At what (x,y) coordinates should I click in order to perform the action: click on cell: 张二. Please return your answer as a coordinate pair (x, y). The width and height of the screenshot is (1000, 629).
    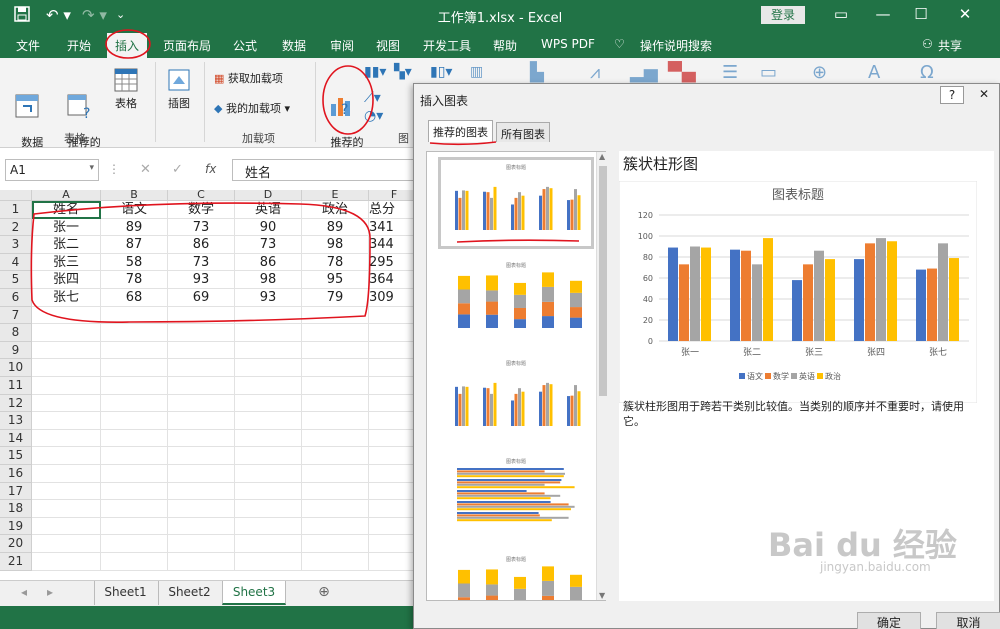
    Looking at the image, I should click on (66, 245).